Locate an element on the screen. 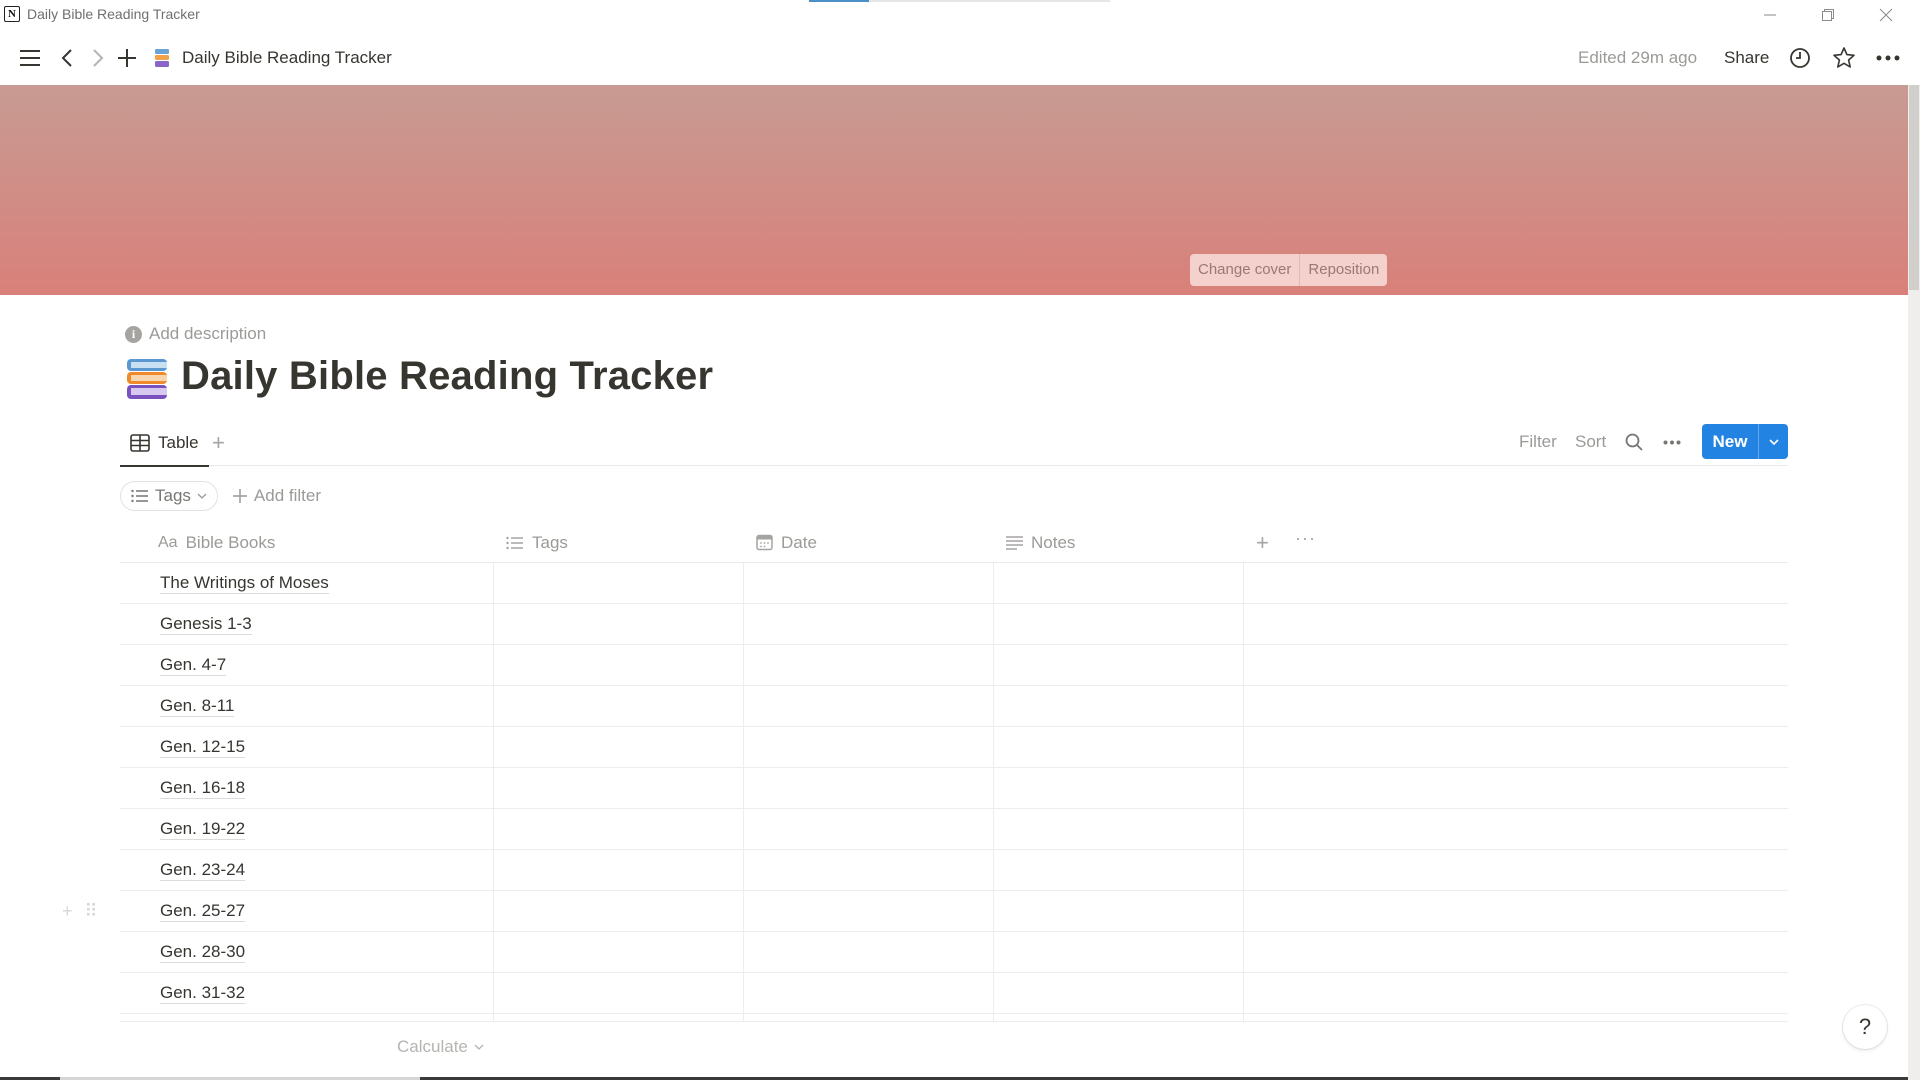 Image resolution: width=1920 pixels, height=1080 pixels. row-title: Gen. 16-18 is located at coordinates (203, 788).